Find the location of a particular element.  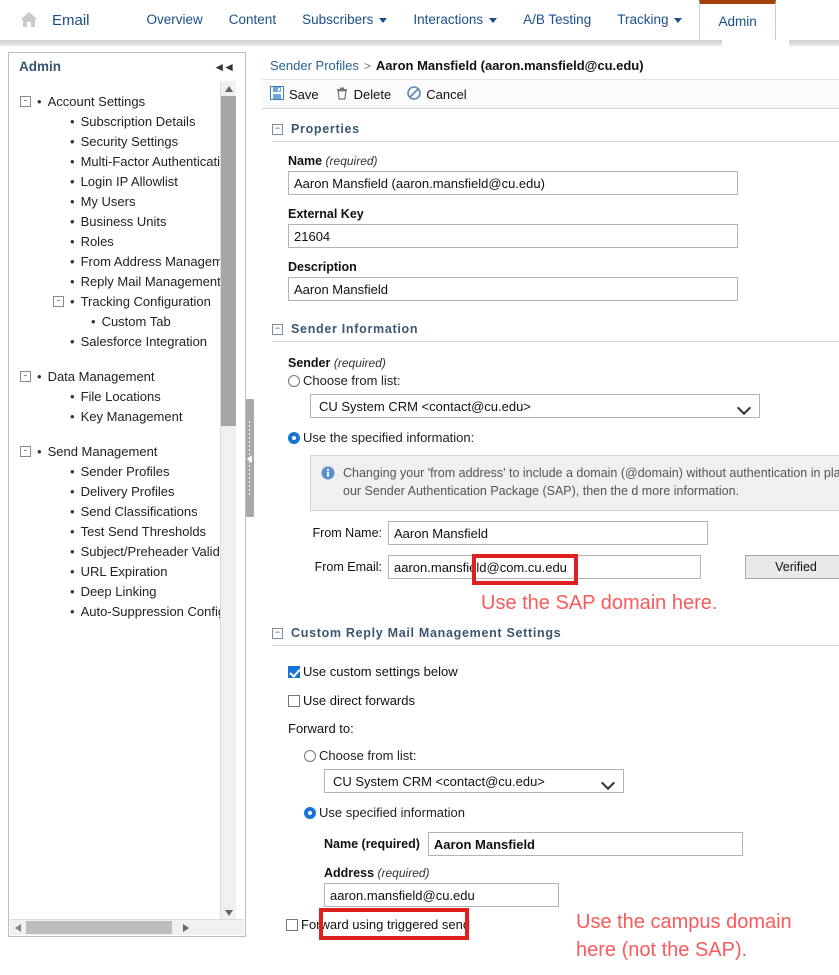

scroll-right-arrow-icon is located at coordinates (186, 927).